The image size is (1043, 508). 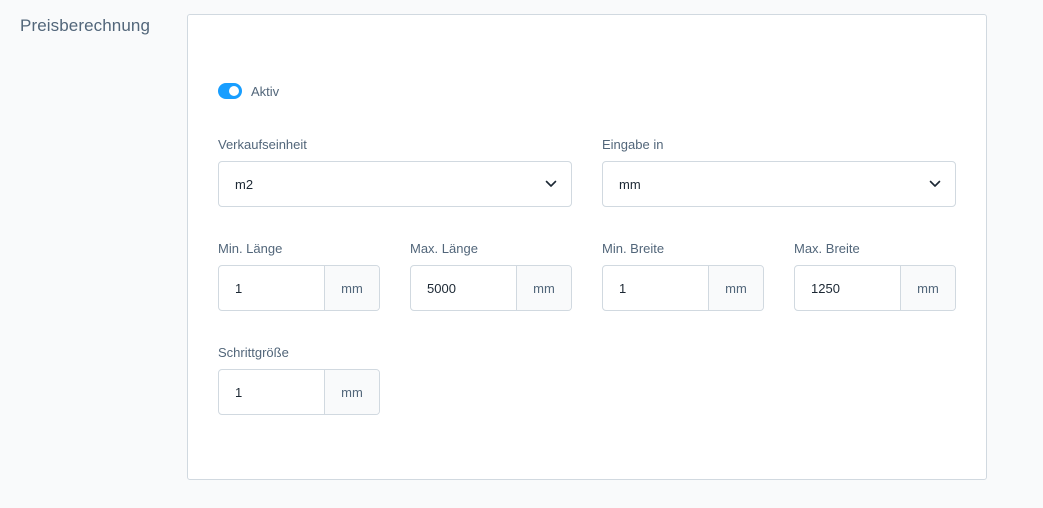 I want to click on max-length-input: 5000, so click(x=463, y=288).